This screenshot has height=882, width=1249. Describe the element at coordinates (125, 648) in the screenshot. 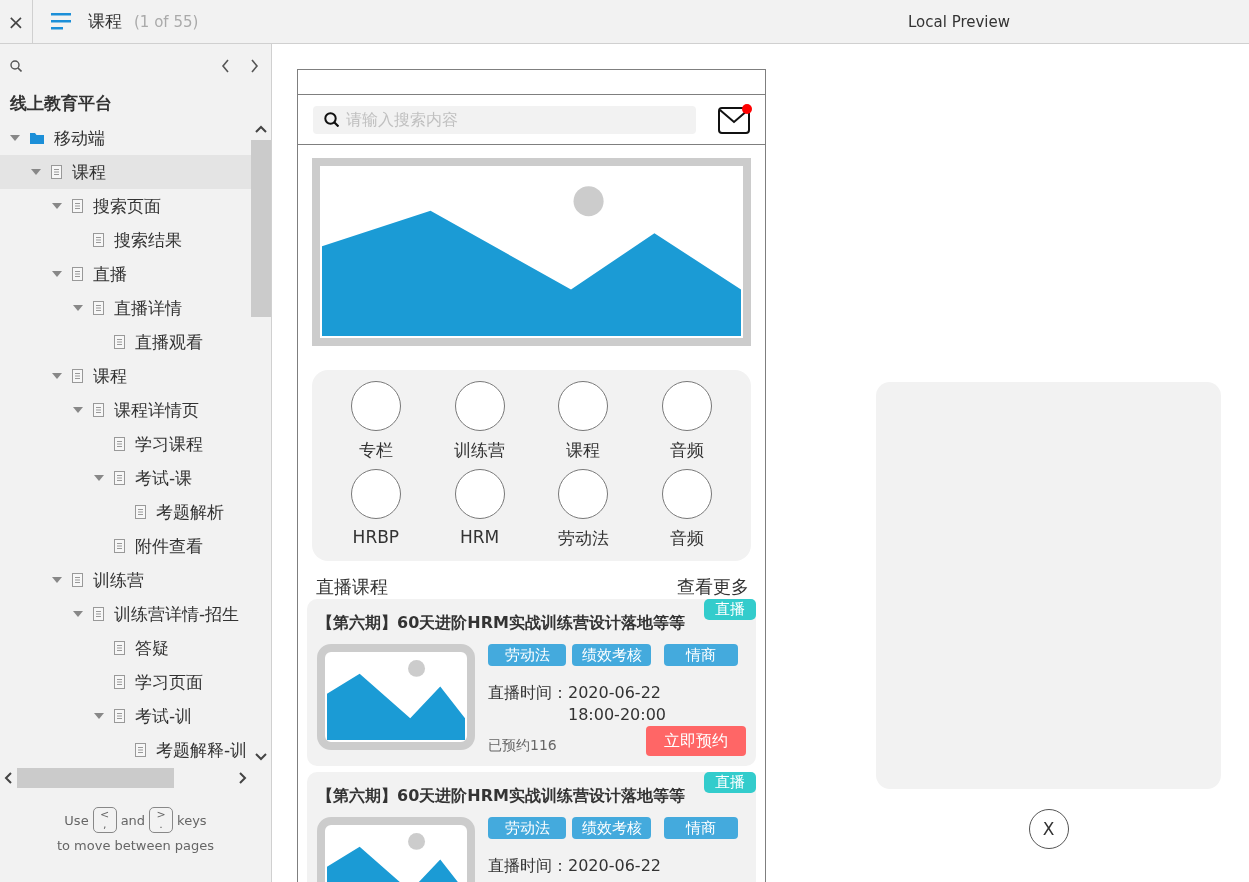

I see `tree-item: 答疑` at that location.